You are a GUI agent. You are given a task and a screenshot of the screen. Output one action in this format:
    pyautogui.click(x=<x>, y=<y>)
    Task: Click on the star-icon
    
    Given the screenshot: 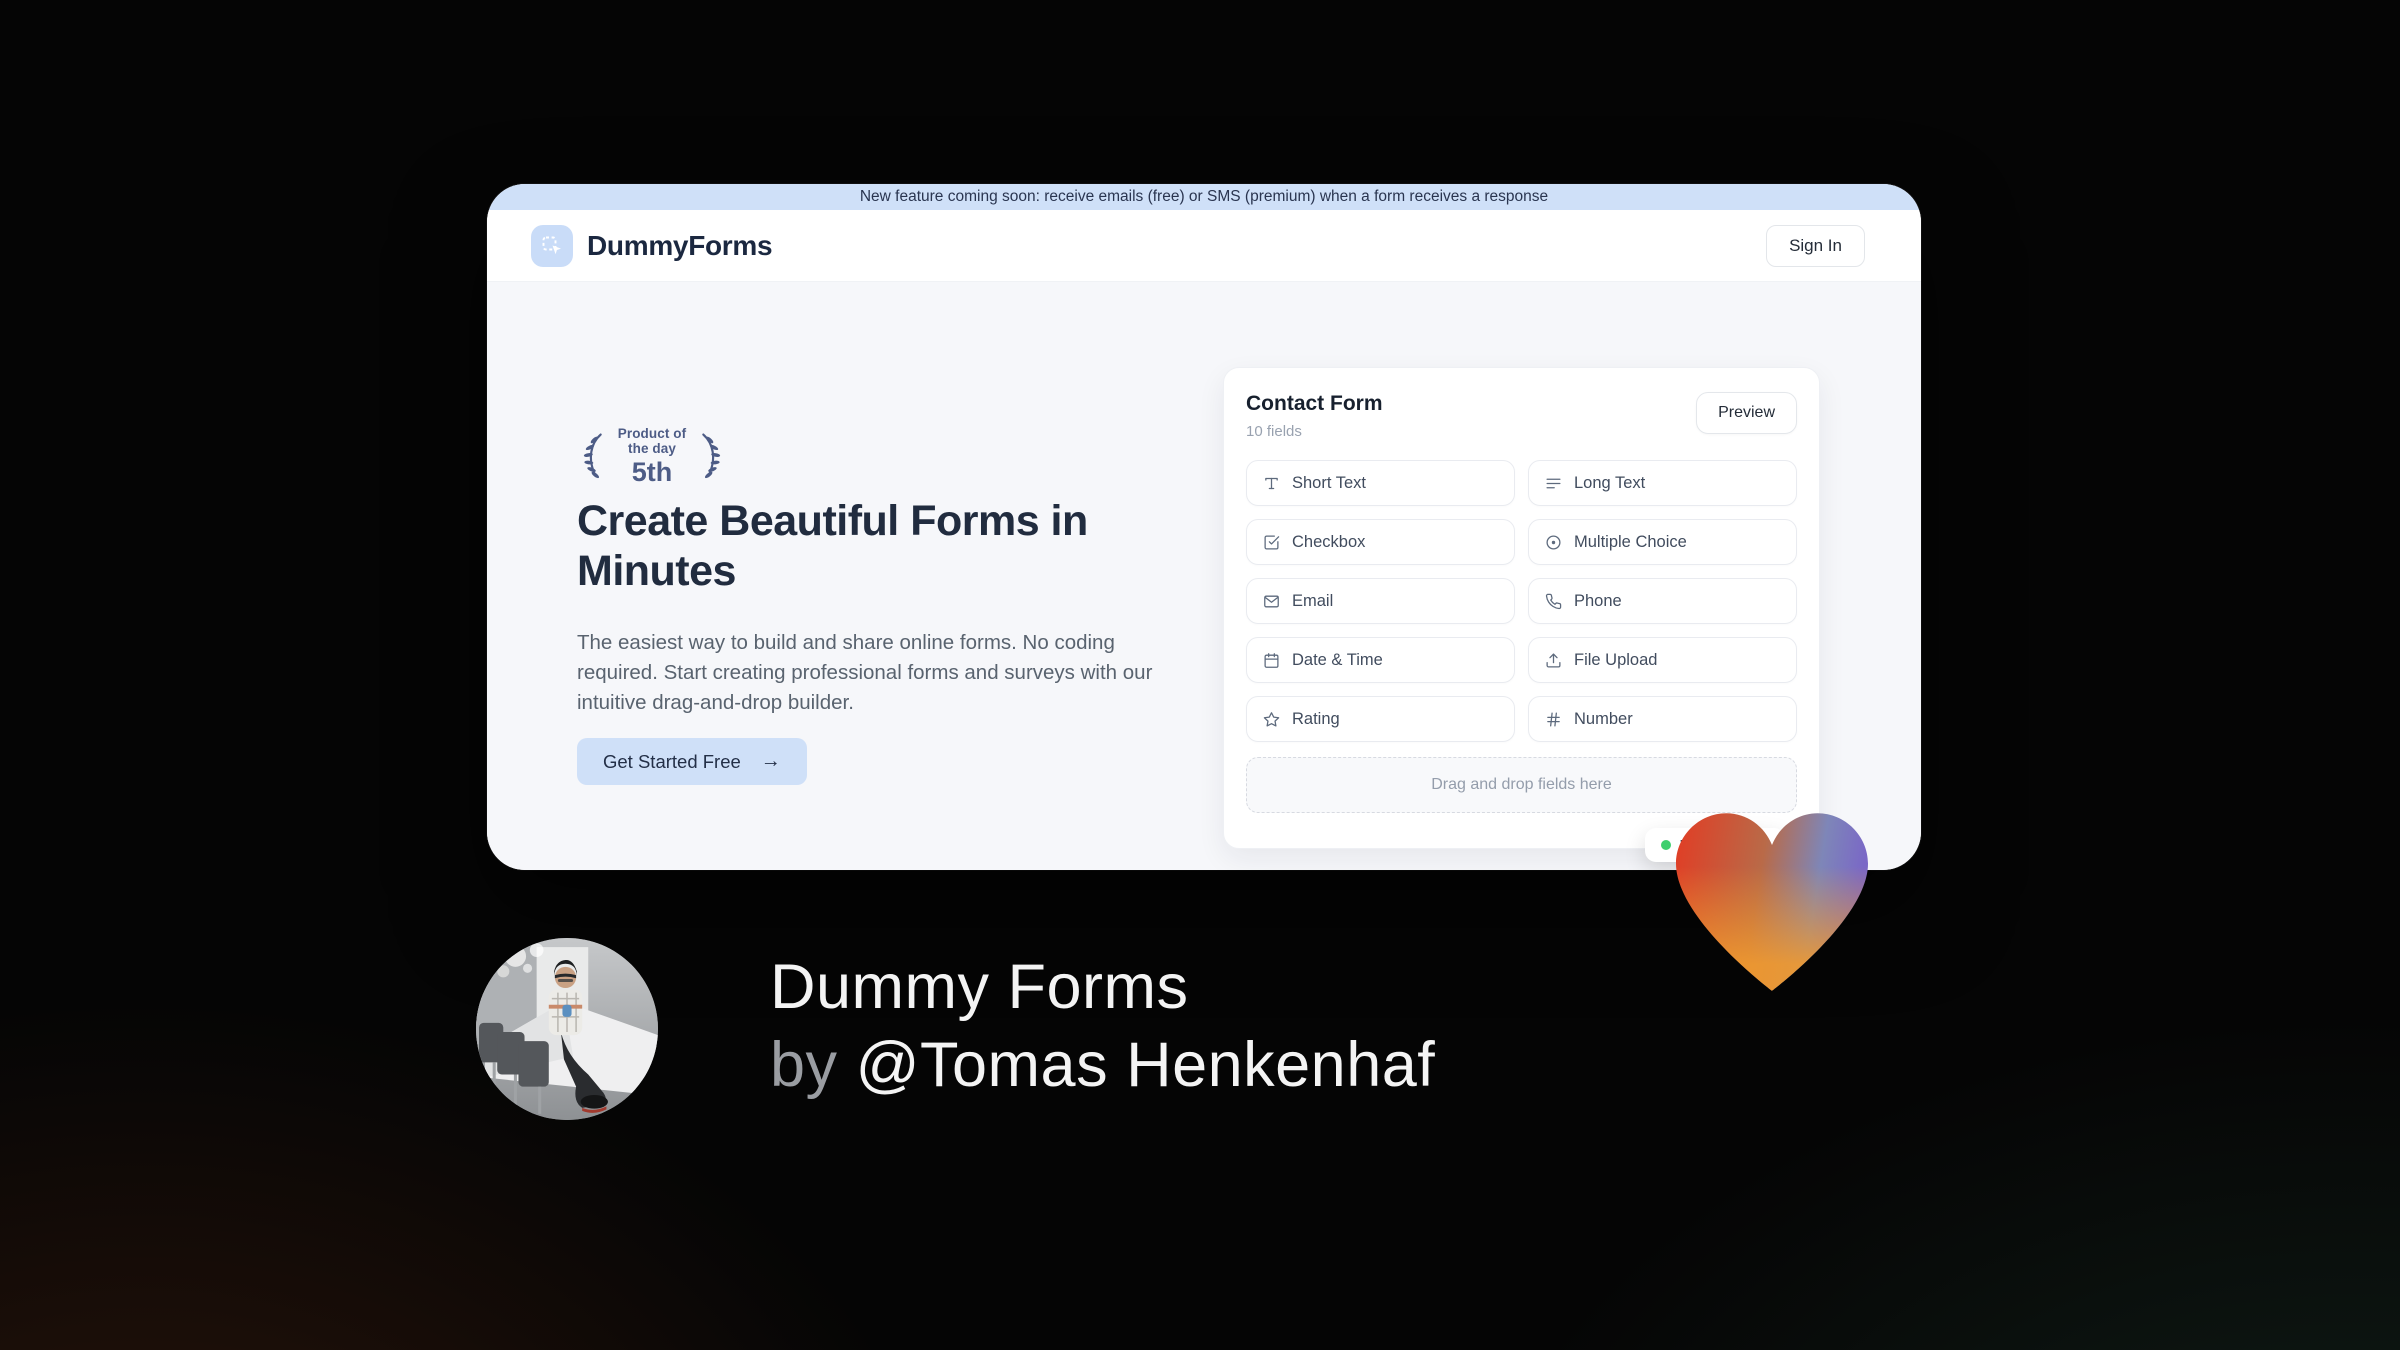 What is the action you would take?
    pyautogui.click(x=1271, y=719)
    